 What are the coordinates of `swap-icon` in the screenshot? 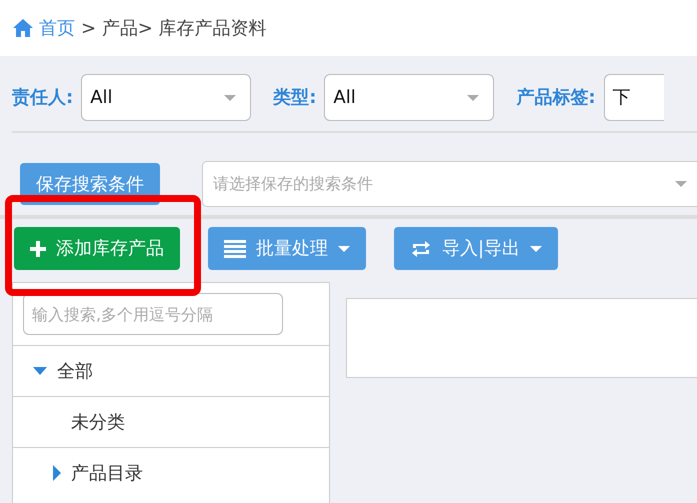 It's located at (421, 249).